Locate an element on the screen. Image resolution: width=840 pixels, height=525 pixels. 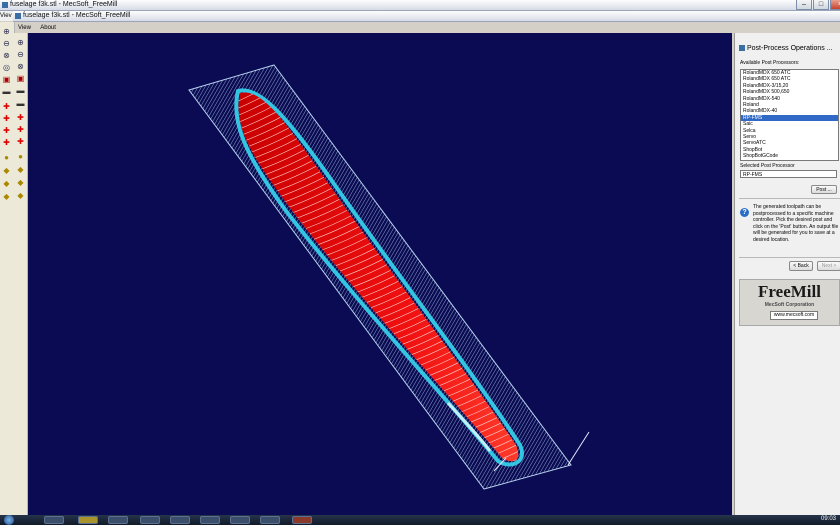
maximize-button: □ is located at coordinates (821, 5).